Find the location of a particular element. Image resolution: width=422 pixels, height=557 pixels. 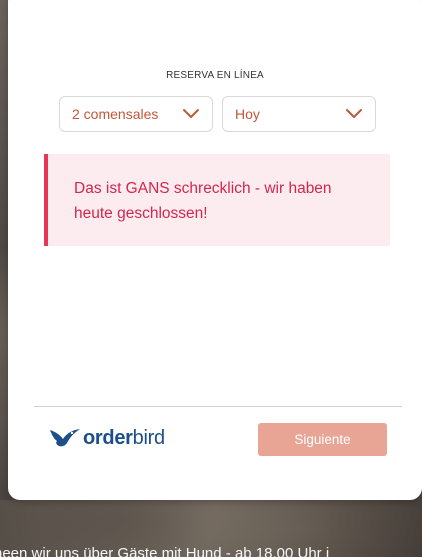

guests-select: 2 comensales is located at coordinates (136, 114).